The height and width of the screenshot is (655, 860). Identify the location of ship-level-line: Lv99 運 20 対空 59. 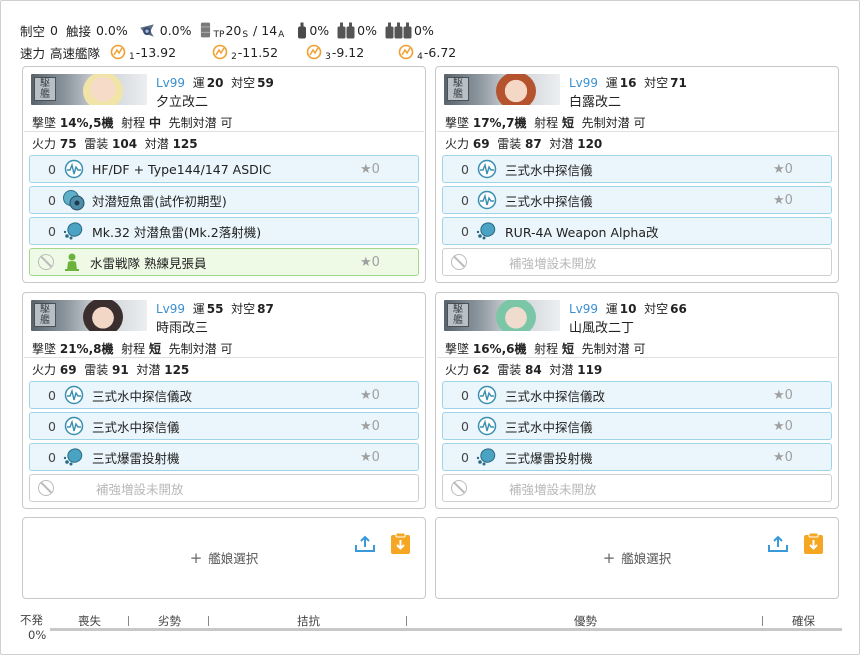
(215, 83).